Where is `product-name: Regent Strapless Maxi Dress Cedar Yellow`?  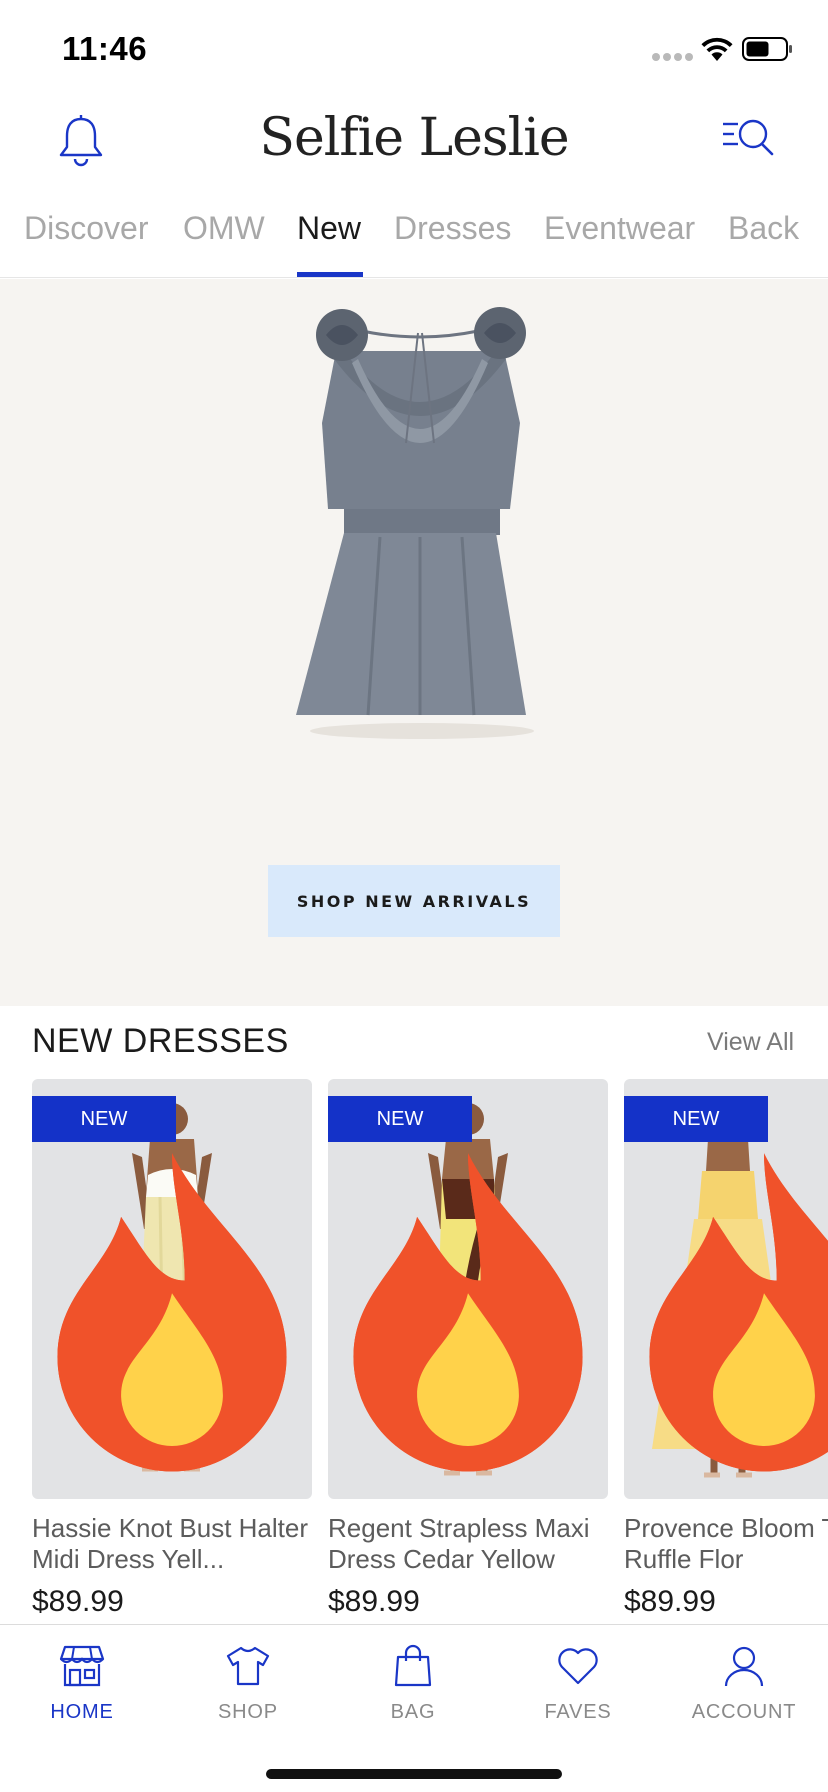
product-name: Regent Strapless Maxi Dress Cedar Yellow is located at coordinates (473, 1545).